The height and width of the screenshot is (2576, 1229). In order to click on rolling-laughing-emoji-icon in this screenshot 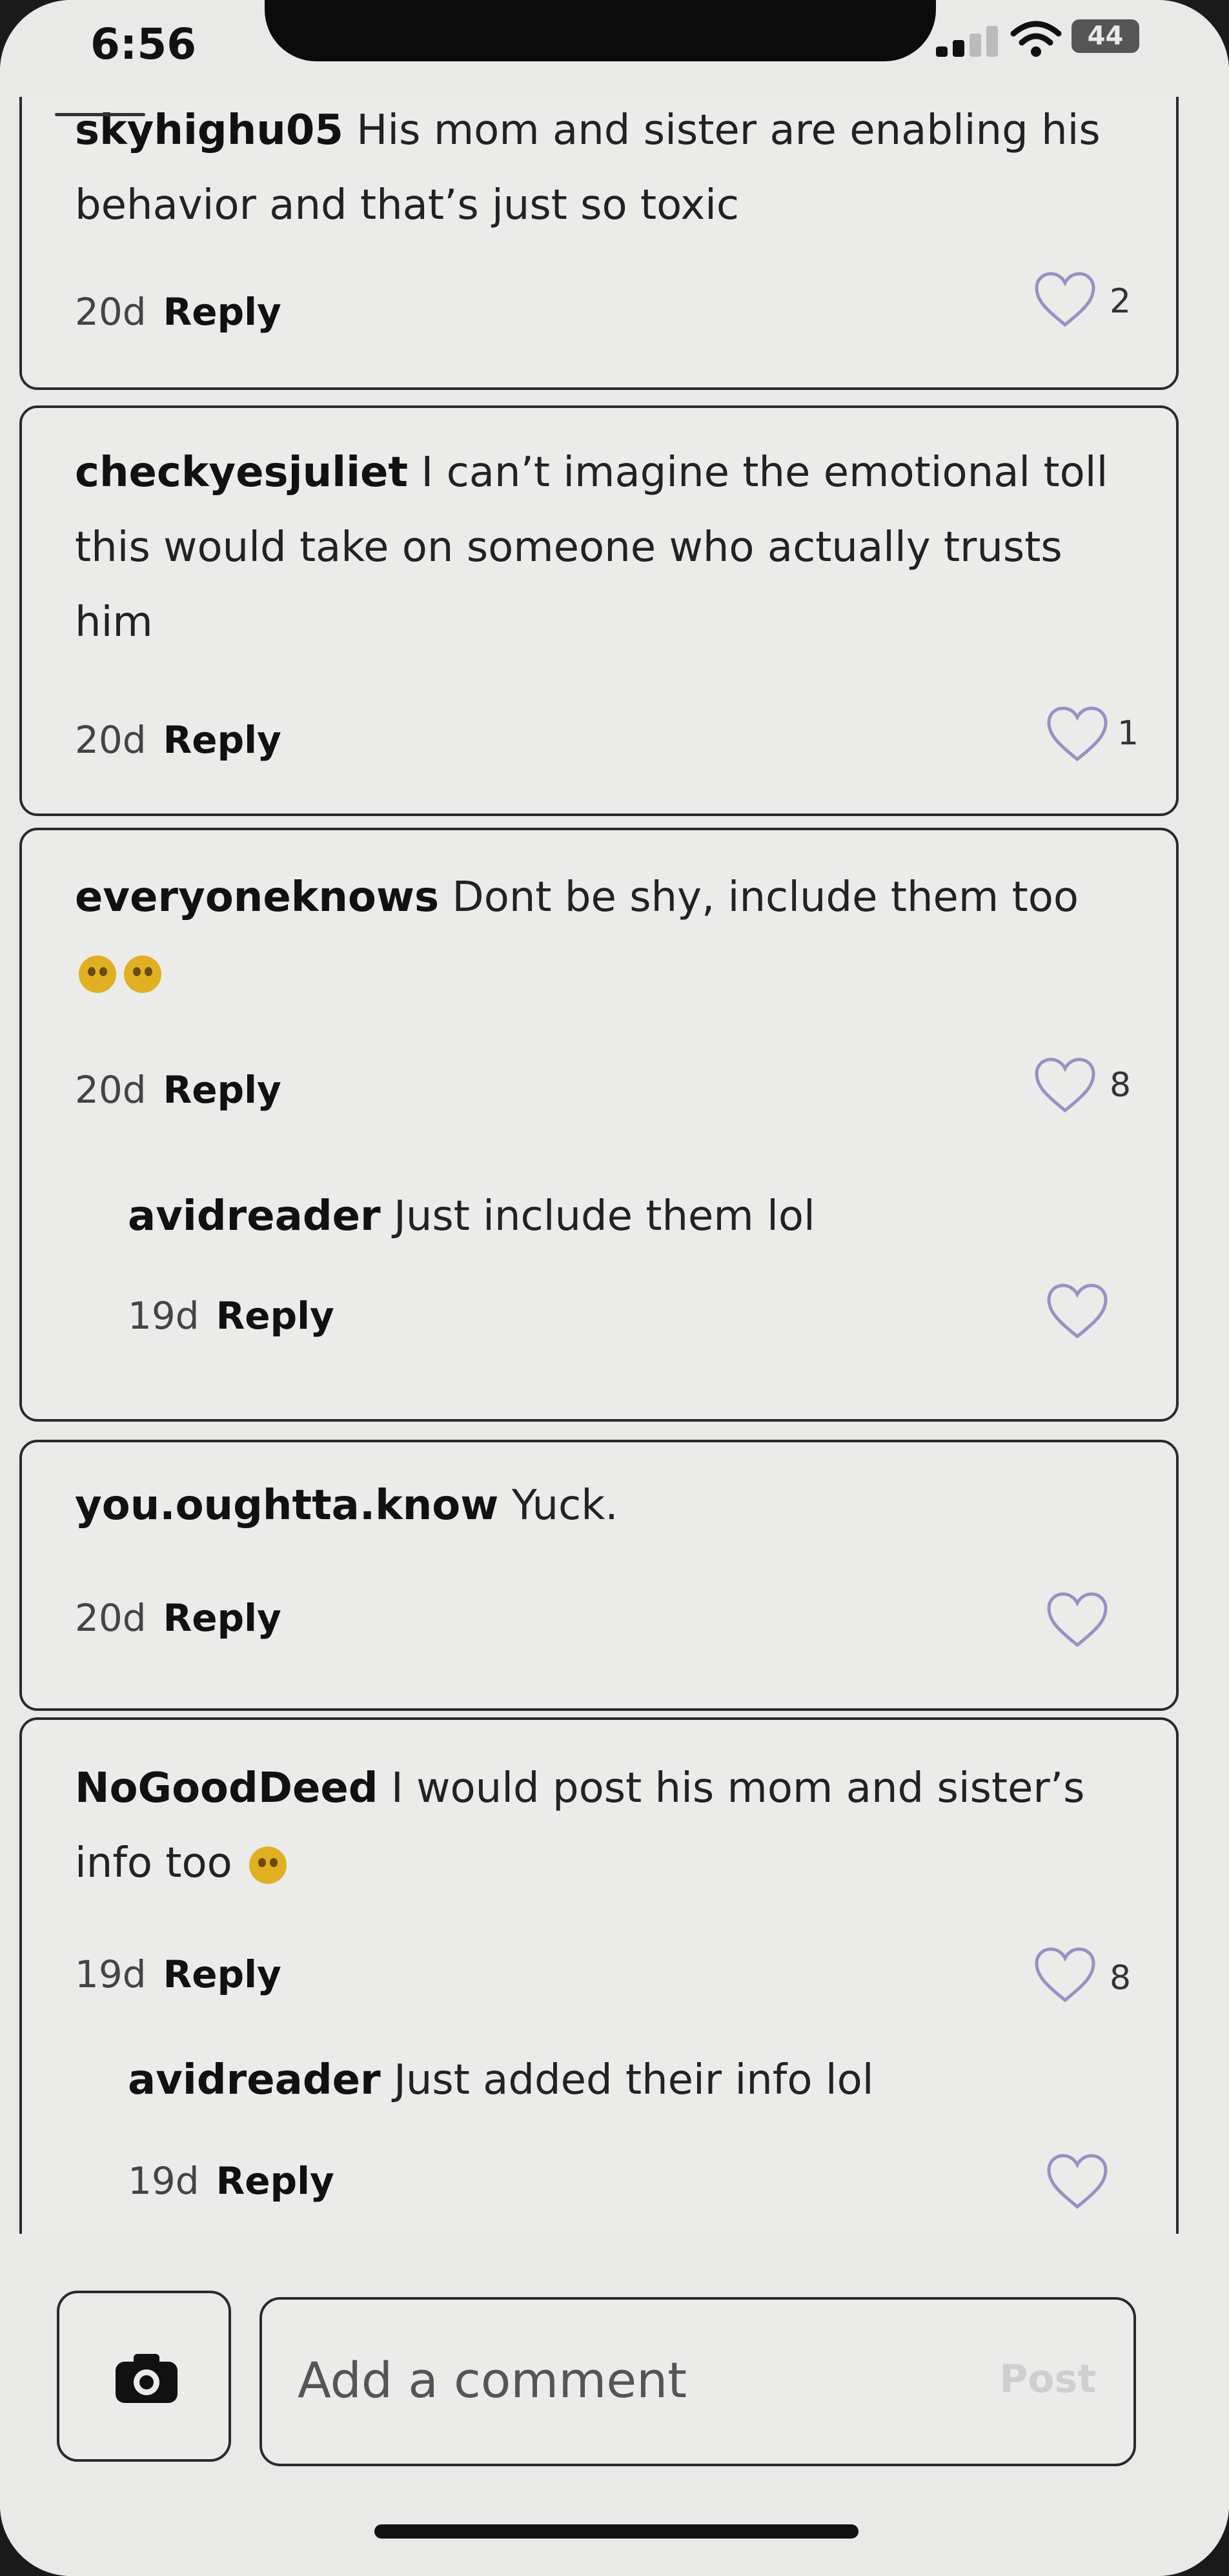, I will do `click(268, 1866)`.